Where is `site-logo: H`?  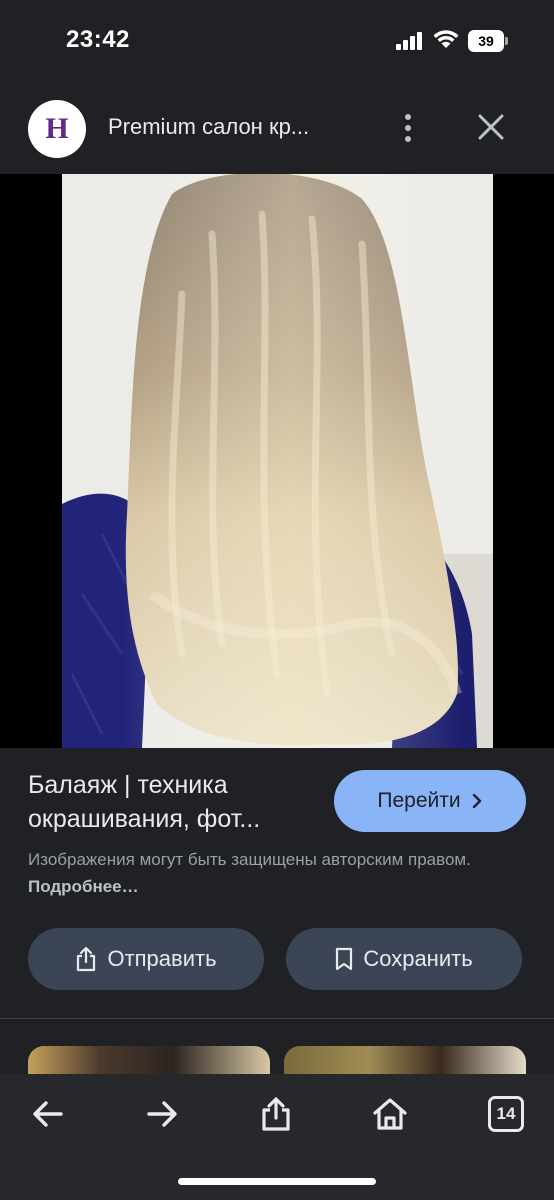 site-logo: H is located at coordinates (57, 129).